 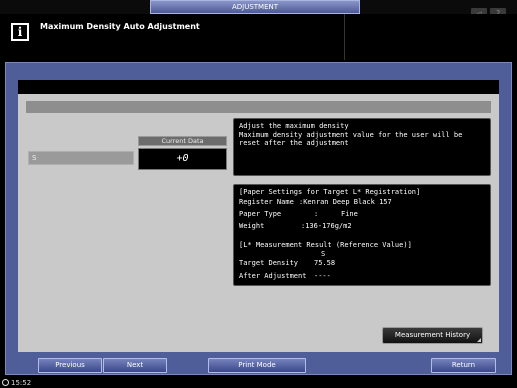 I want to click on target-density-value: 75.58, so click(x=325, y=263).